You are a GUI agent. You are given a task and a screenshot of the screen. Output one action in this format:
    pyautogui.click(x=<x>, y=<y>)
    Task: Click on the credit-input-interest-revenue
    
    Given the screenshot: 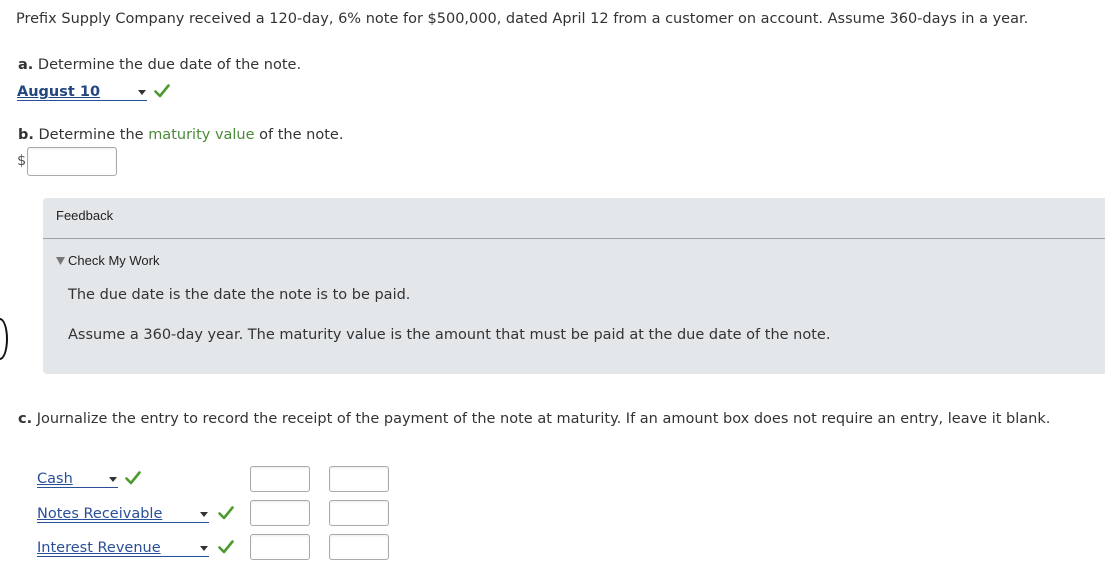 What is the action you would take?
    pyautogui.click(x=359, y=547)
    